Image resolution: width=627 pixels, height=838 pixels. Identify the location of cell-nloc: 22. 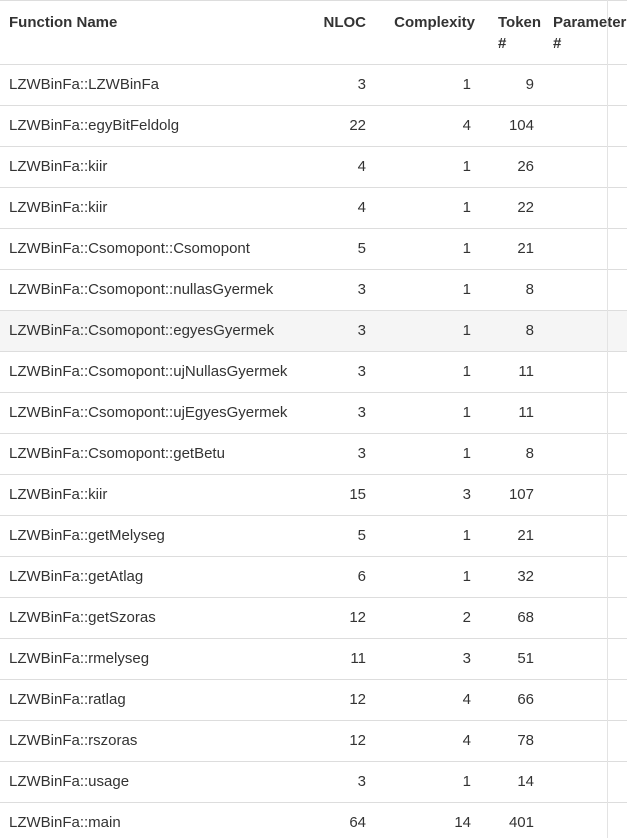
(343, 126).